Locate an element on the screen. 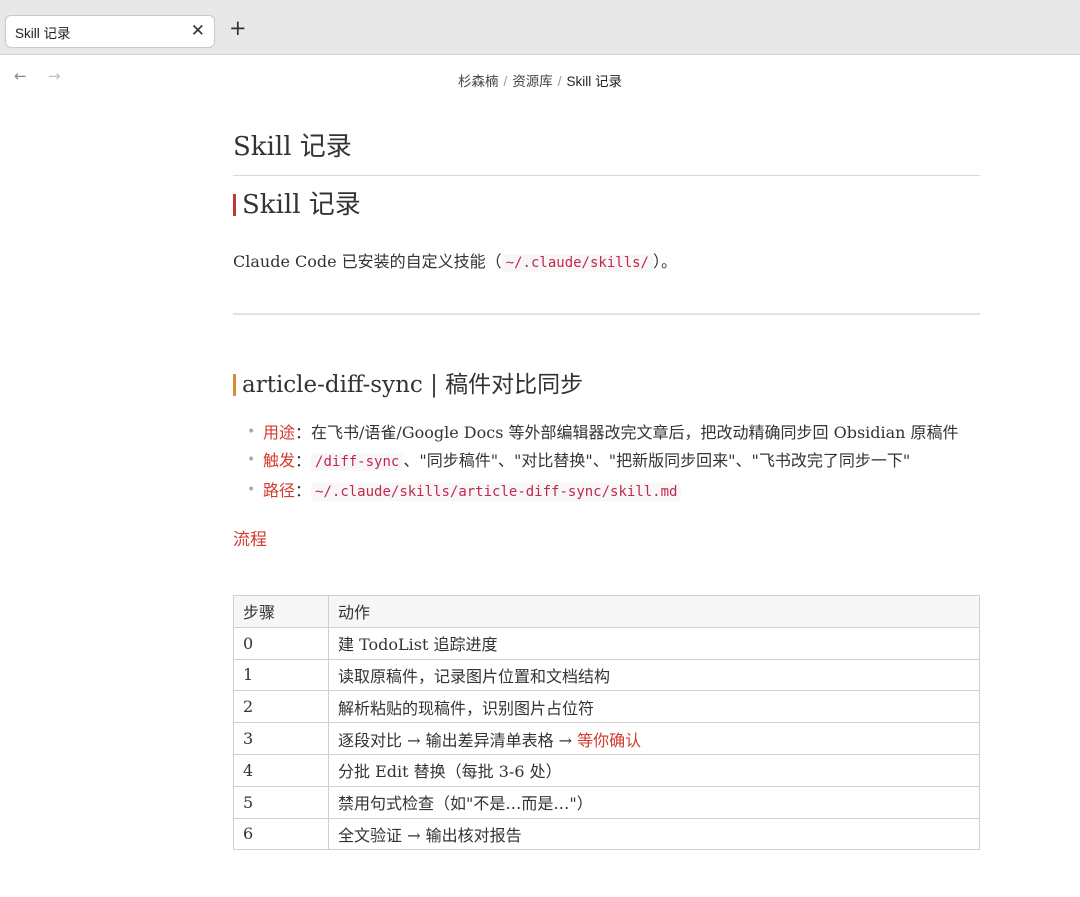  step-cell: 1 is located at coordinates (281, 675).